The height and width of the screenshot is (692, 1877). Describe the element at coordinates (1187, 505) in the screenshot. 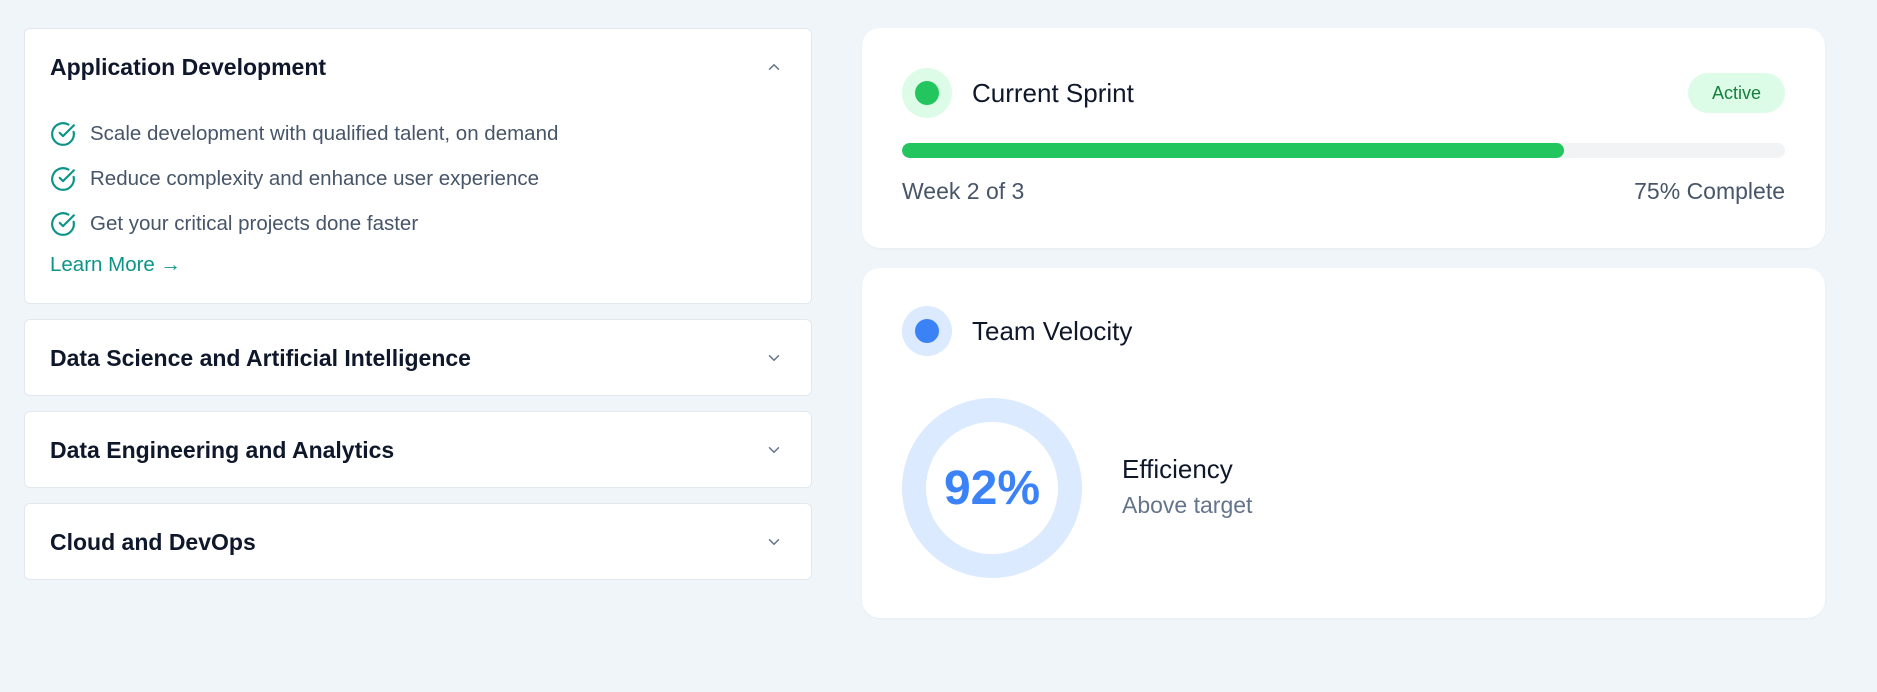

I see `efficiency-status: Above target` at that location.